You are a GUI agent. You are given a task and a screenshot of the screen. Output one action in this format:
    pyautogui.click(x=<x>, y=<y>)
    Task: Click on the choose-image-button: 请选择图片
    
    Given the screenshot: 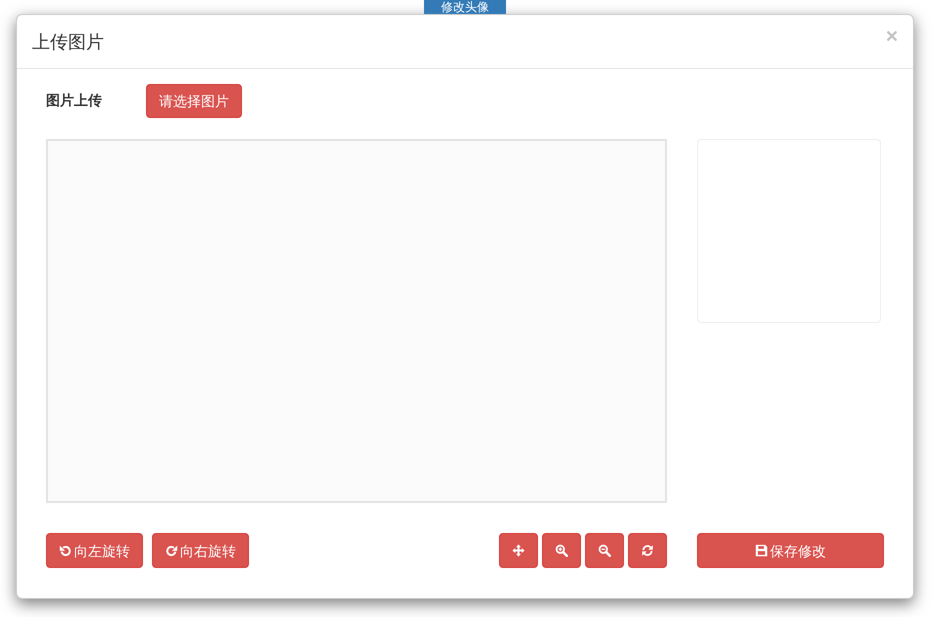 What is the action you would take?
    pyautogui.click(x=194, y=101)
    